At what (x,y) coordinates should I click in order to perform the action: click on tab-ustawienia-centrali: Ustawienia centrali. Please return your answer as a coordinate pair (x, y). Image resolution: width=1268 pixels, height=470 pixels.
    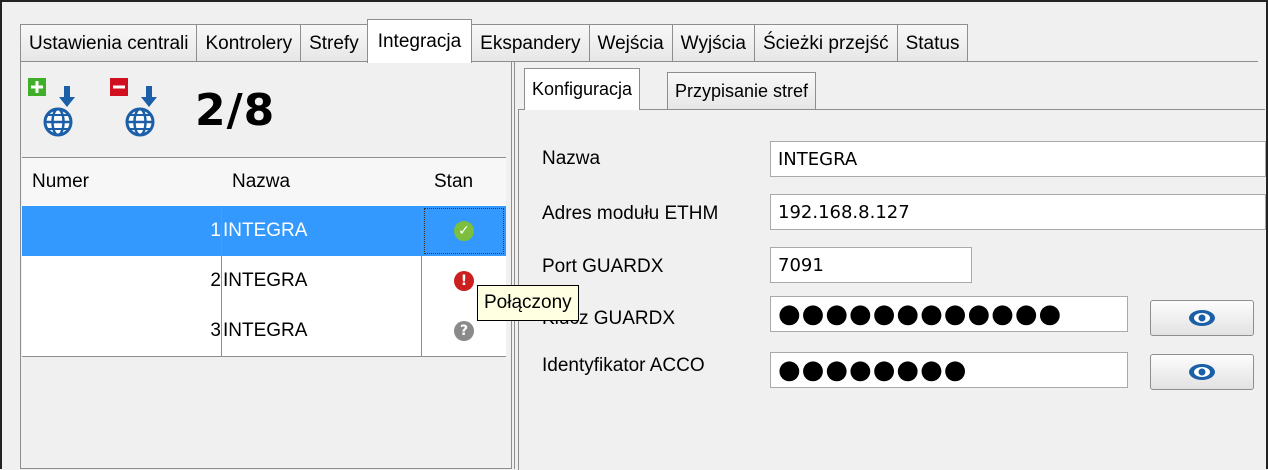
    Looking at the image, I should click on (109, 43).